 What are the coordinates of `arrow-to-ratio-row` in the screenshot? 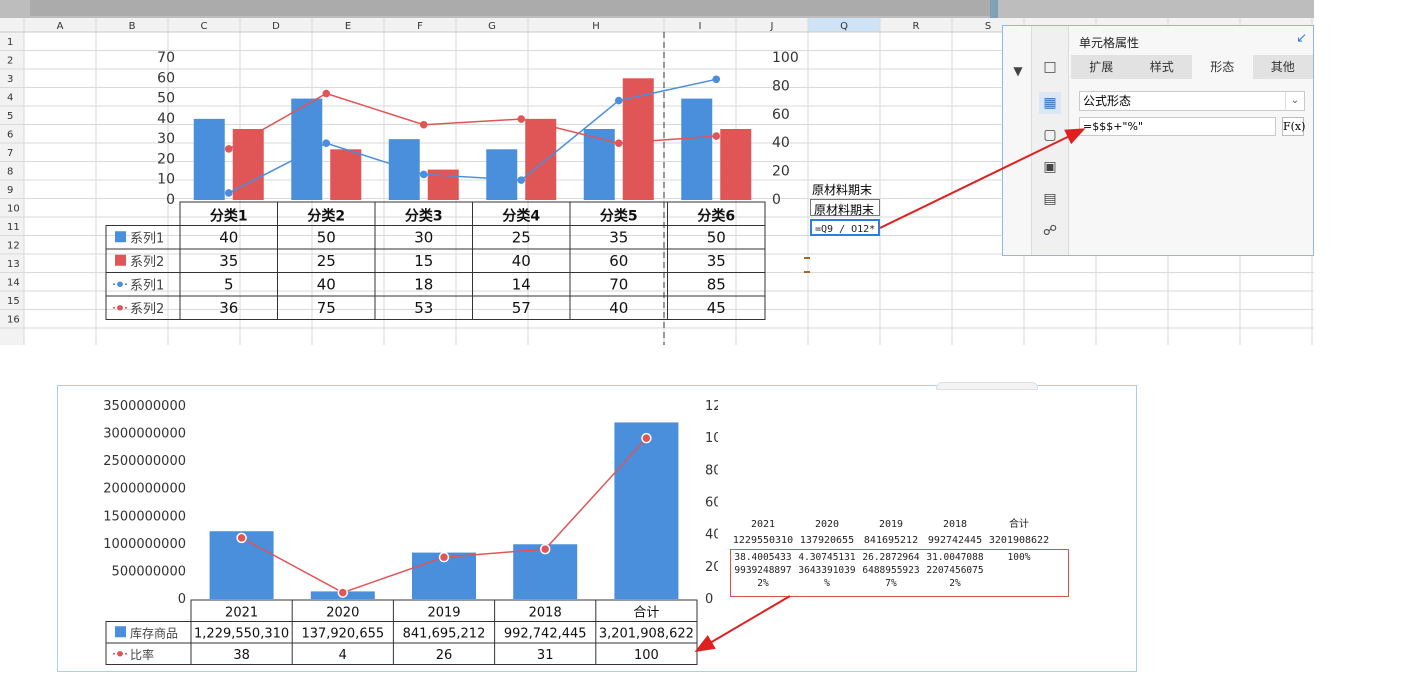 It's located at (742, 624).